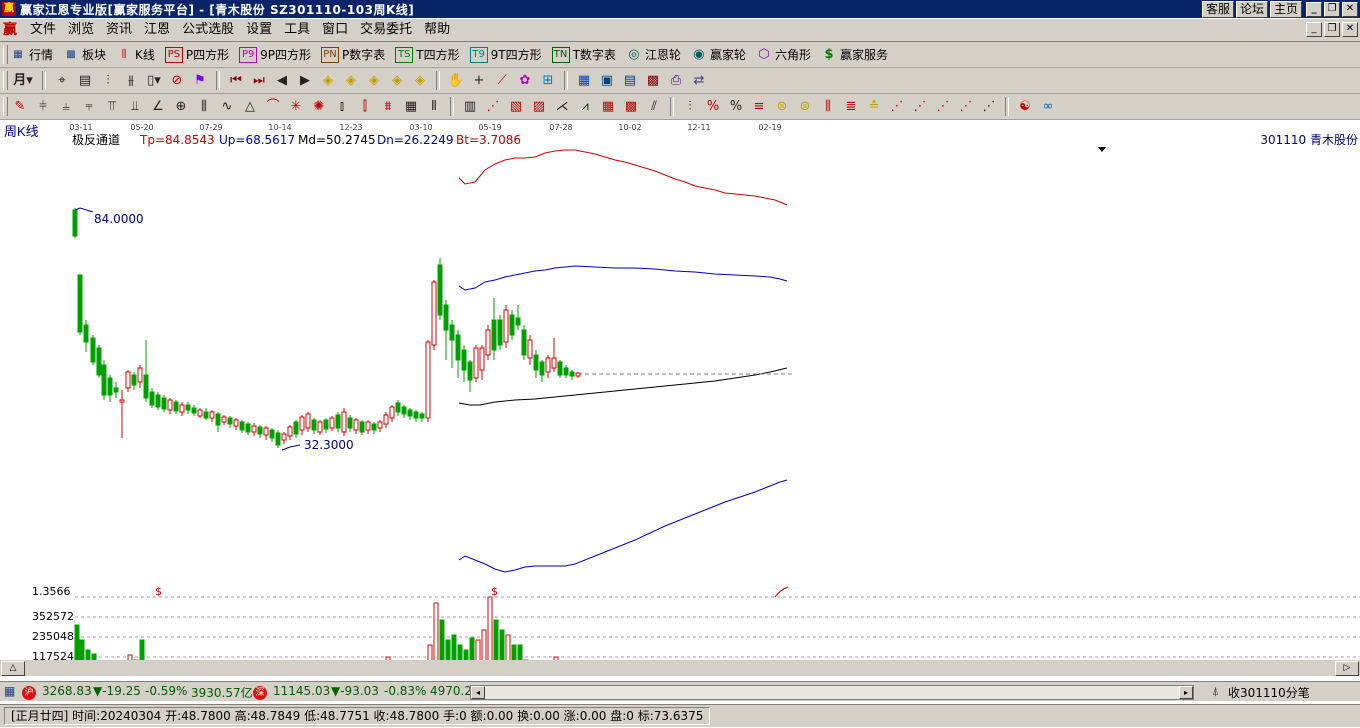  Describe the element at coordinates (227, 106) in the screenshot. I see `wave-icon: ∿` at that location.